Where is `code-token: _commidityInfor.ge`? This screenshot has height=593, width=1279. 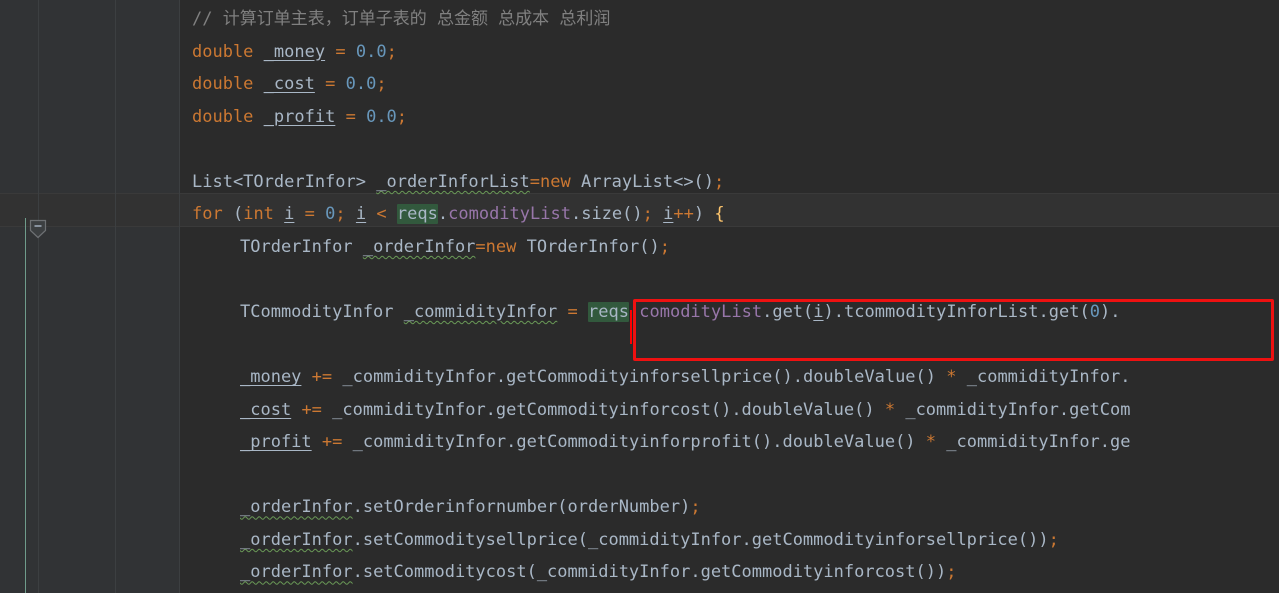 code-token: _commidityInfor.ge is located at coordinates (1033, 442).